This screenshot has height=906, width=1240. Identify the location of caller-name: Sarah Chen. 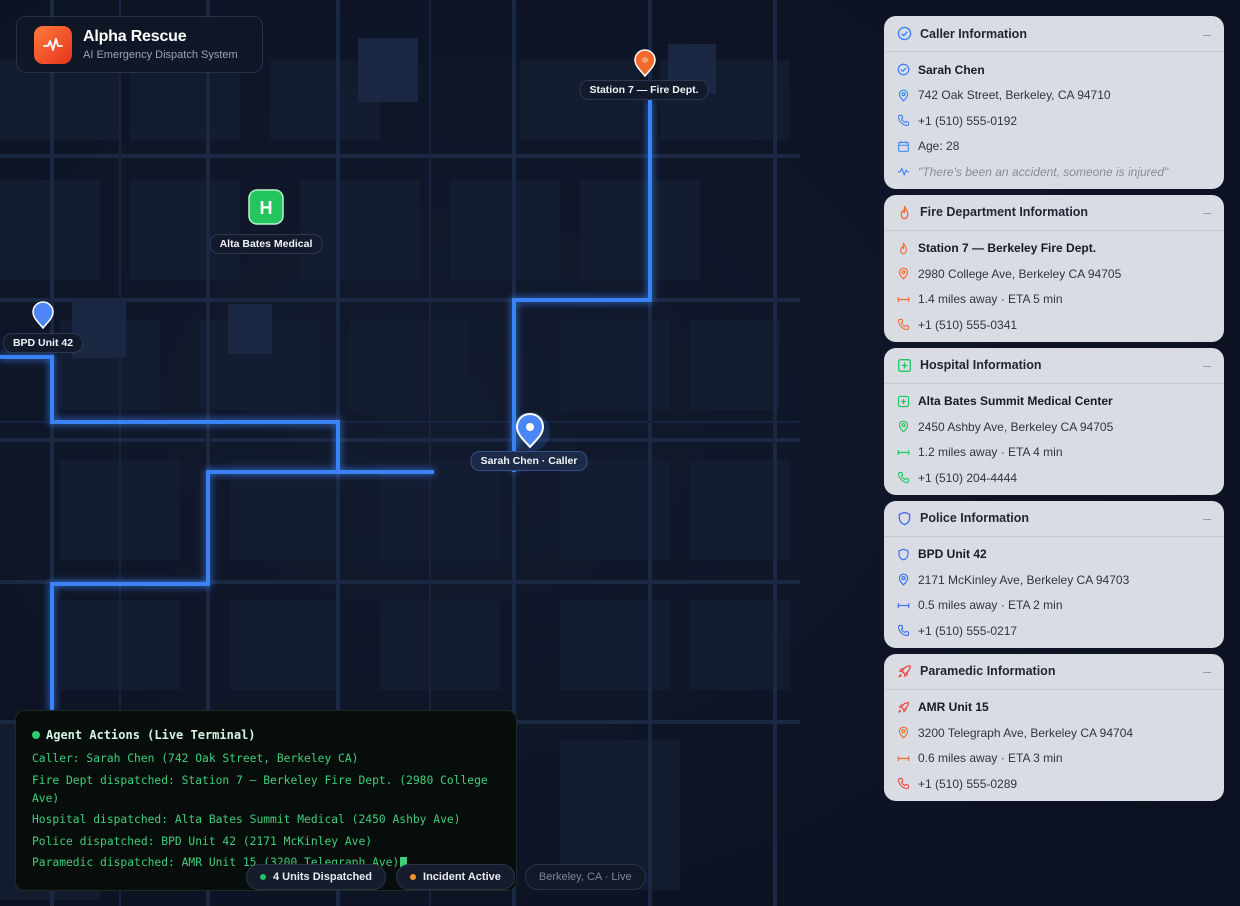
(951, 69).